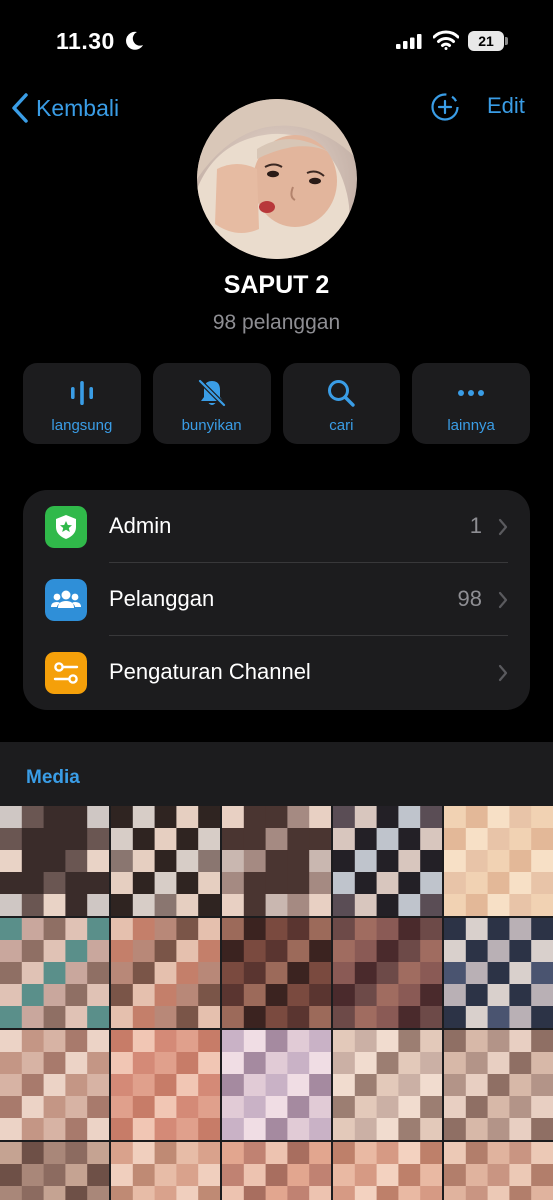 The image size is (553, 1200). Describe the element at coordinates (276, 41) in the screenshot. I see `status-bar: 11.30 21` at that location.